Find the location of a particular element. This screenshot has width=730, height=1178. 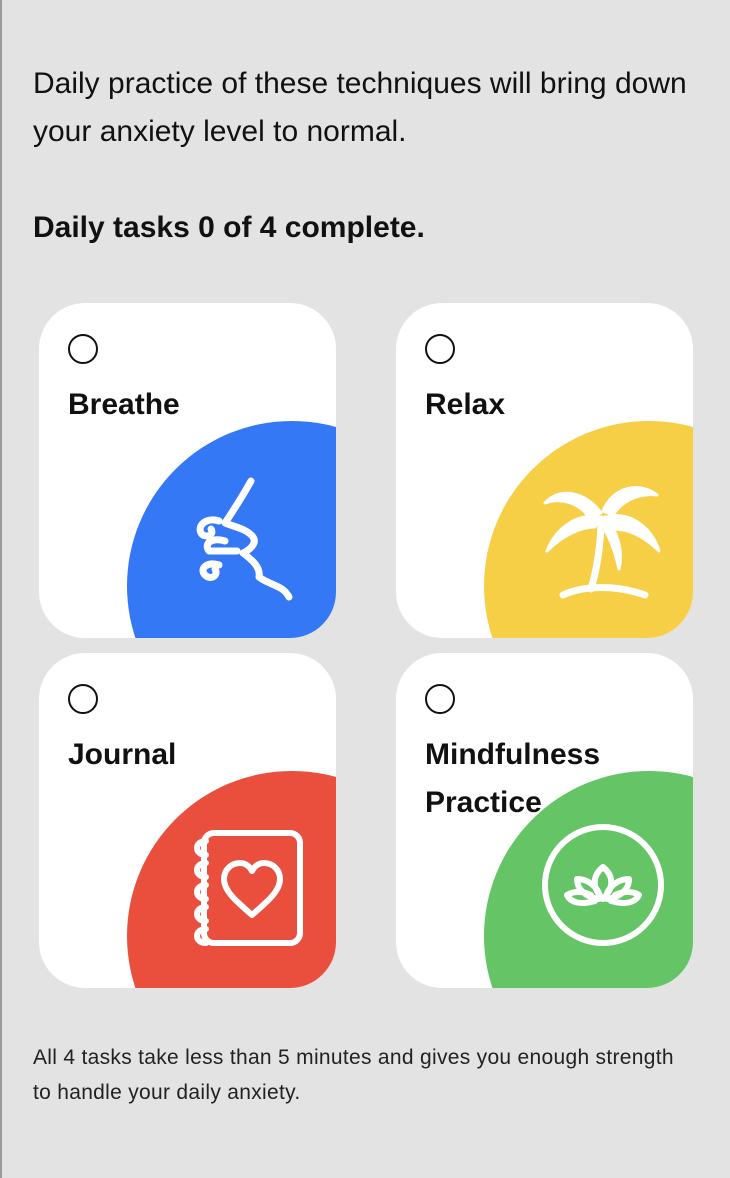

progress-text: Daily tasks 0 of 4 complete. is located at coordinates (229, 227).